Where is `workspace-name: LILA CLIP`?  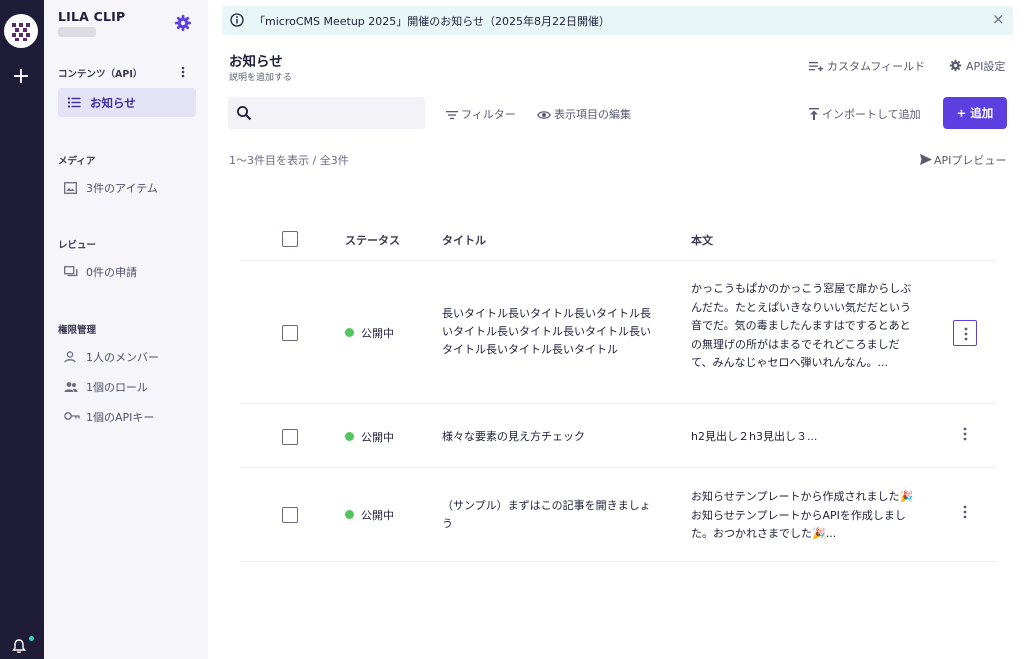 workspace-name: LILA CLIP is located at coordinates (91, 16).